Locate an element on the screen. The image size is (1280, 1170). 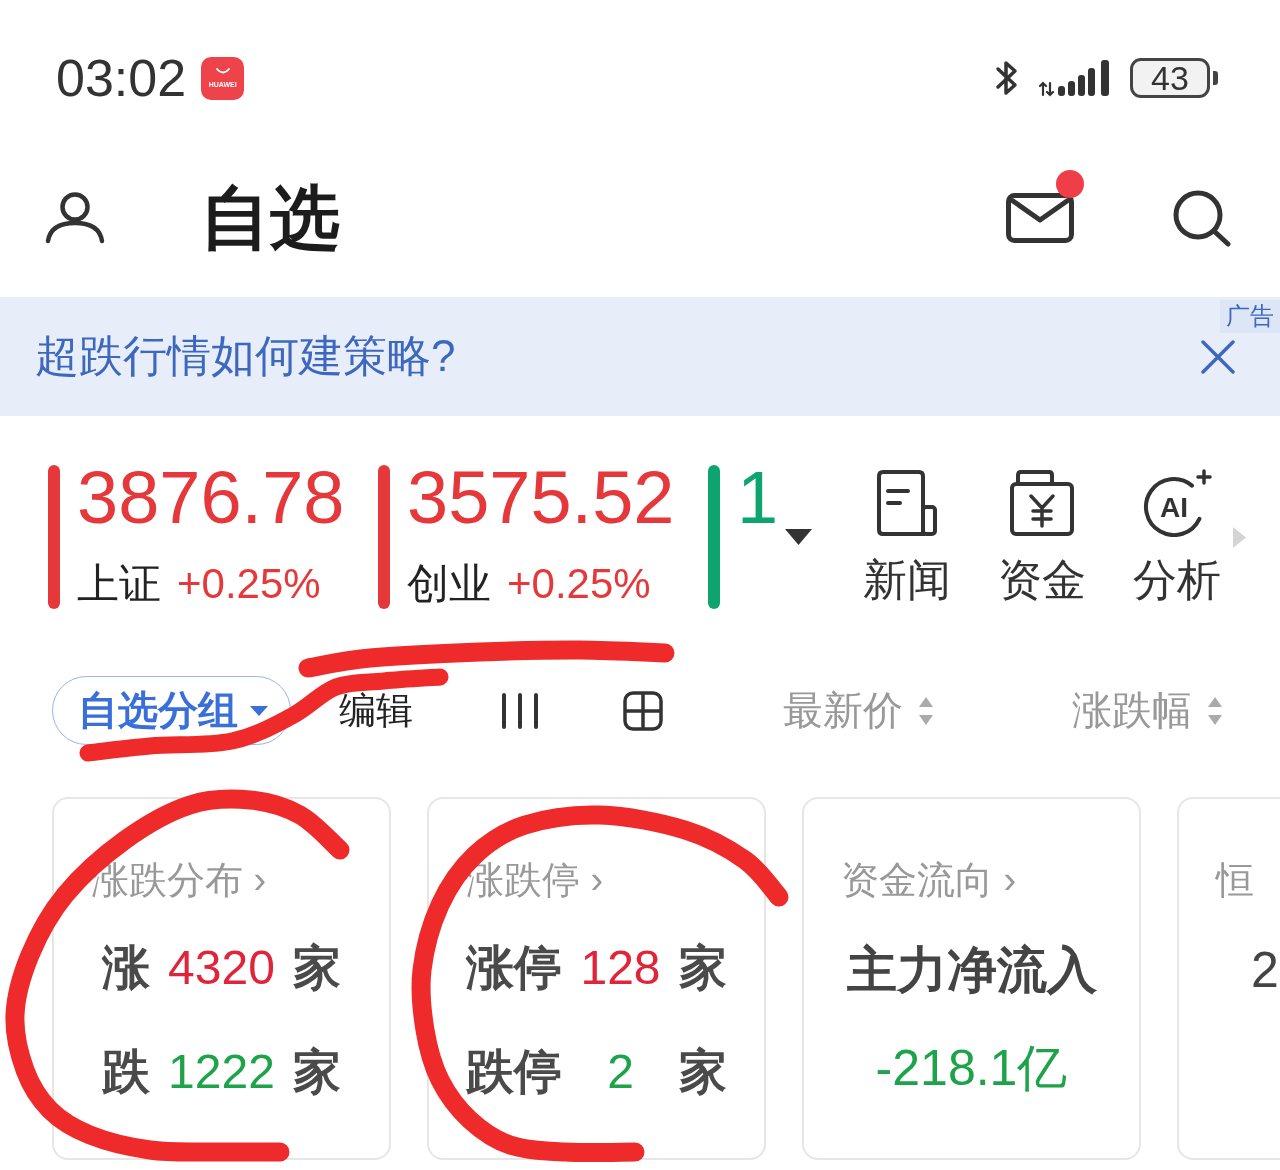
market-card: 恒 2 is located at coordinates (1228, 978).